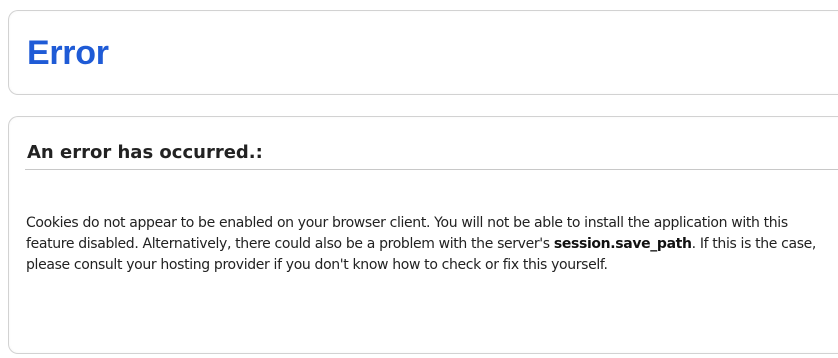  I want to click on error-heading: An error has occurred.:, so click(145, 152).